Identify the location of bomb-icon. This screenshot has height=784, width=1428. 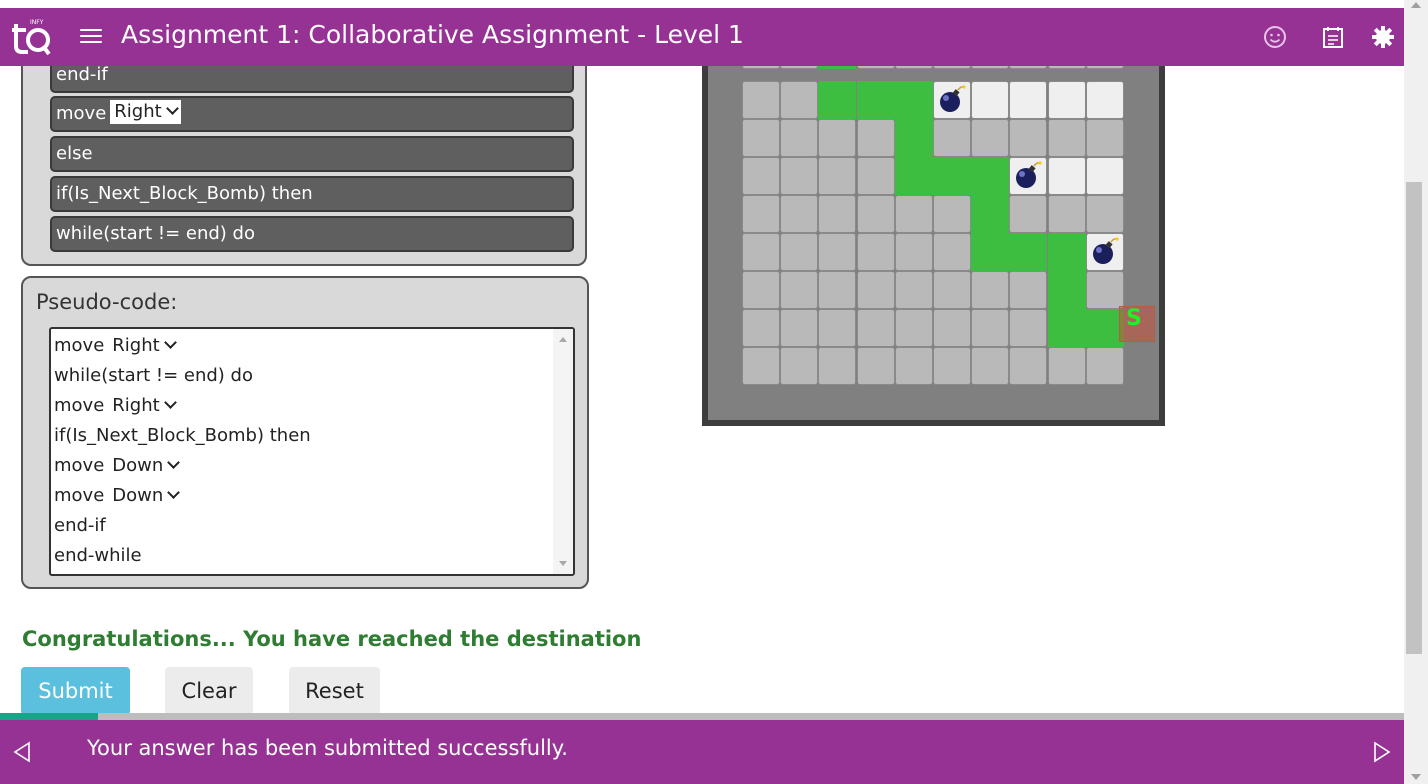
(1029, 174).